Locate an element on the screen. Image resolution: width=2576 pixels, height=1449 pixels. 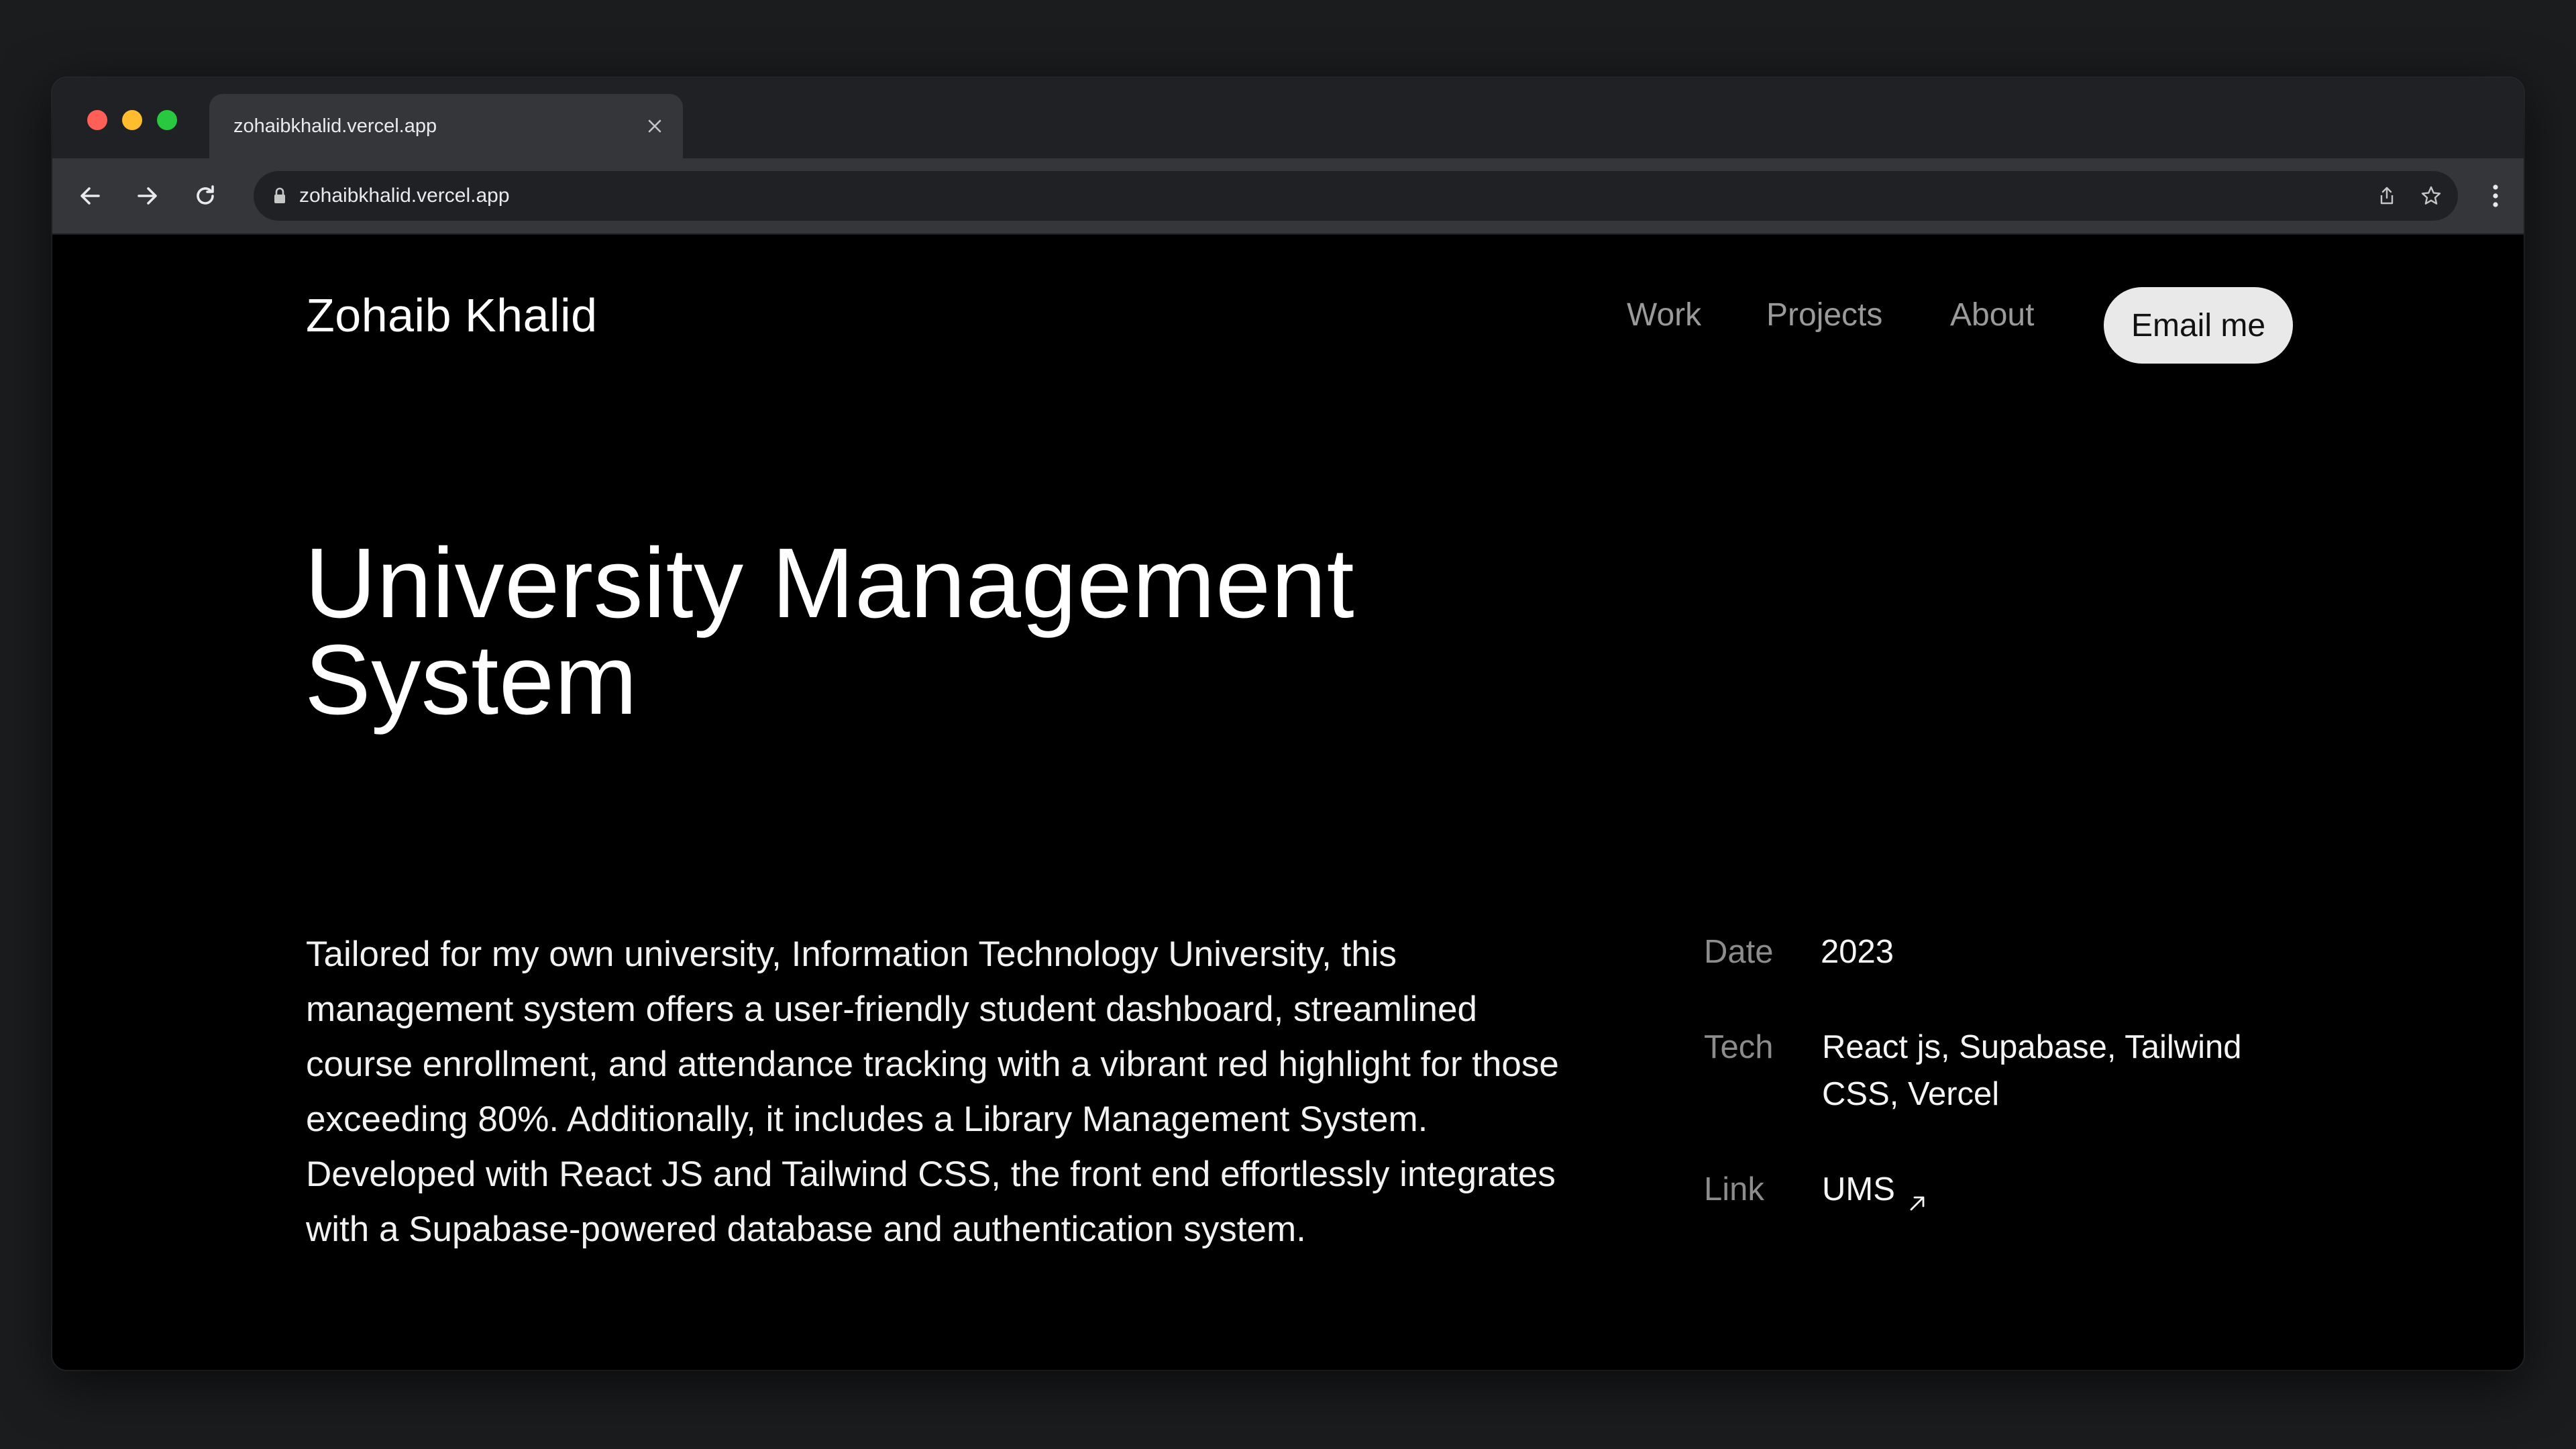
url-text: zohaibkhalid.vercel.app is located at coordinates (404, 196).